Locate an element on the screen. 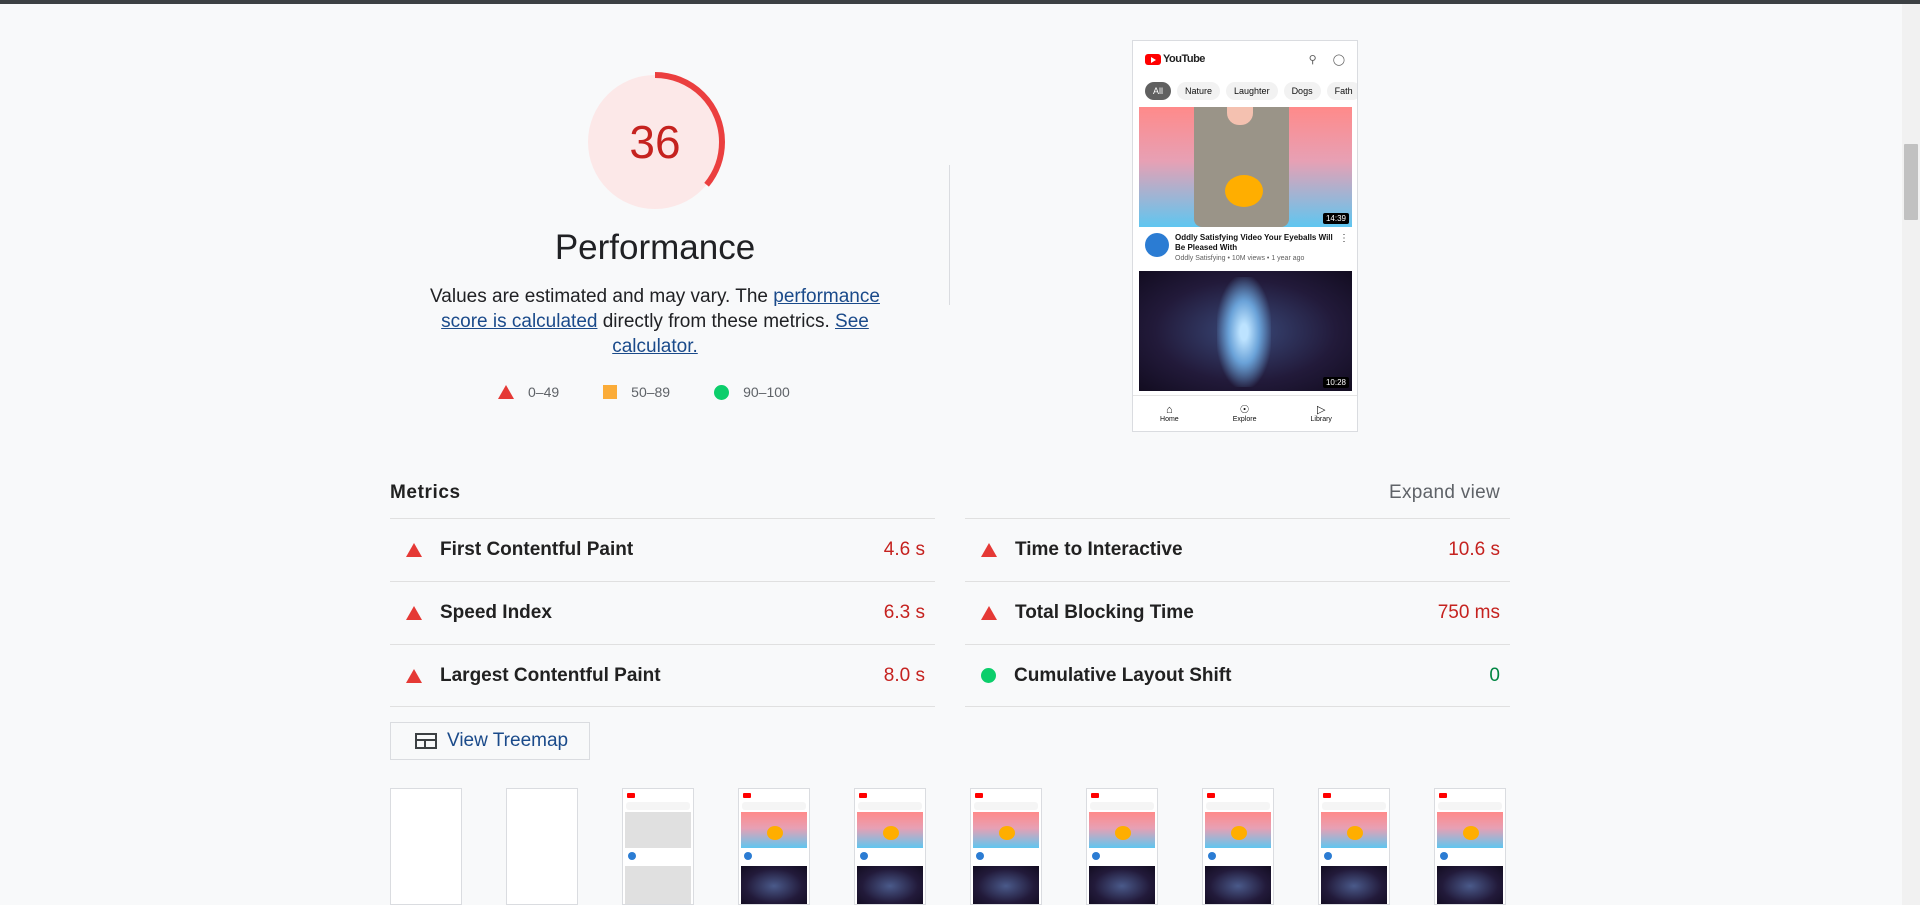 This screenshot has width=1920, height=905. desc-prefix: Values are estimated and may vary. The is located at coordinates (602, 296).